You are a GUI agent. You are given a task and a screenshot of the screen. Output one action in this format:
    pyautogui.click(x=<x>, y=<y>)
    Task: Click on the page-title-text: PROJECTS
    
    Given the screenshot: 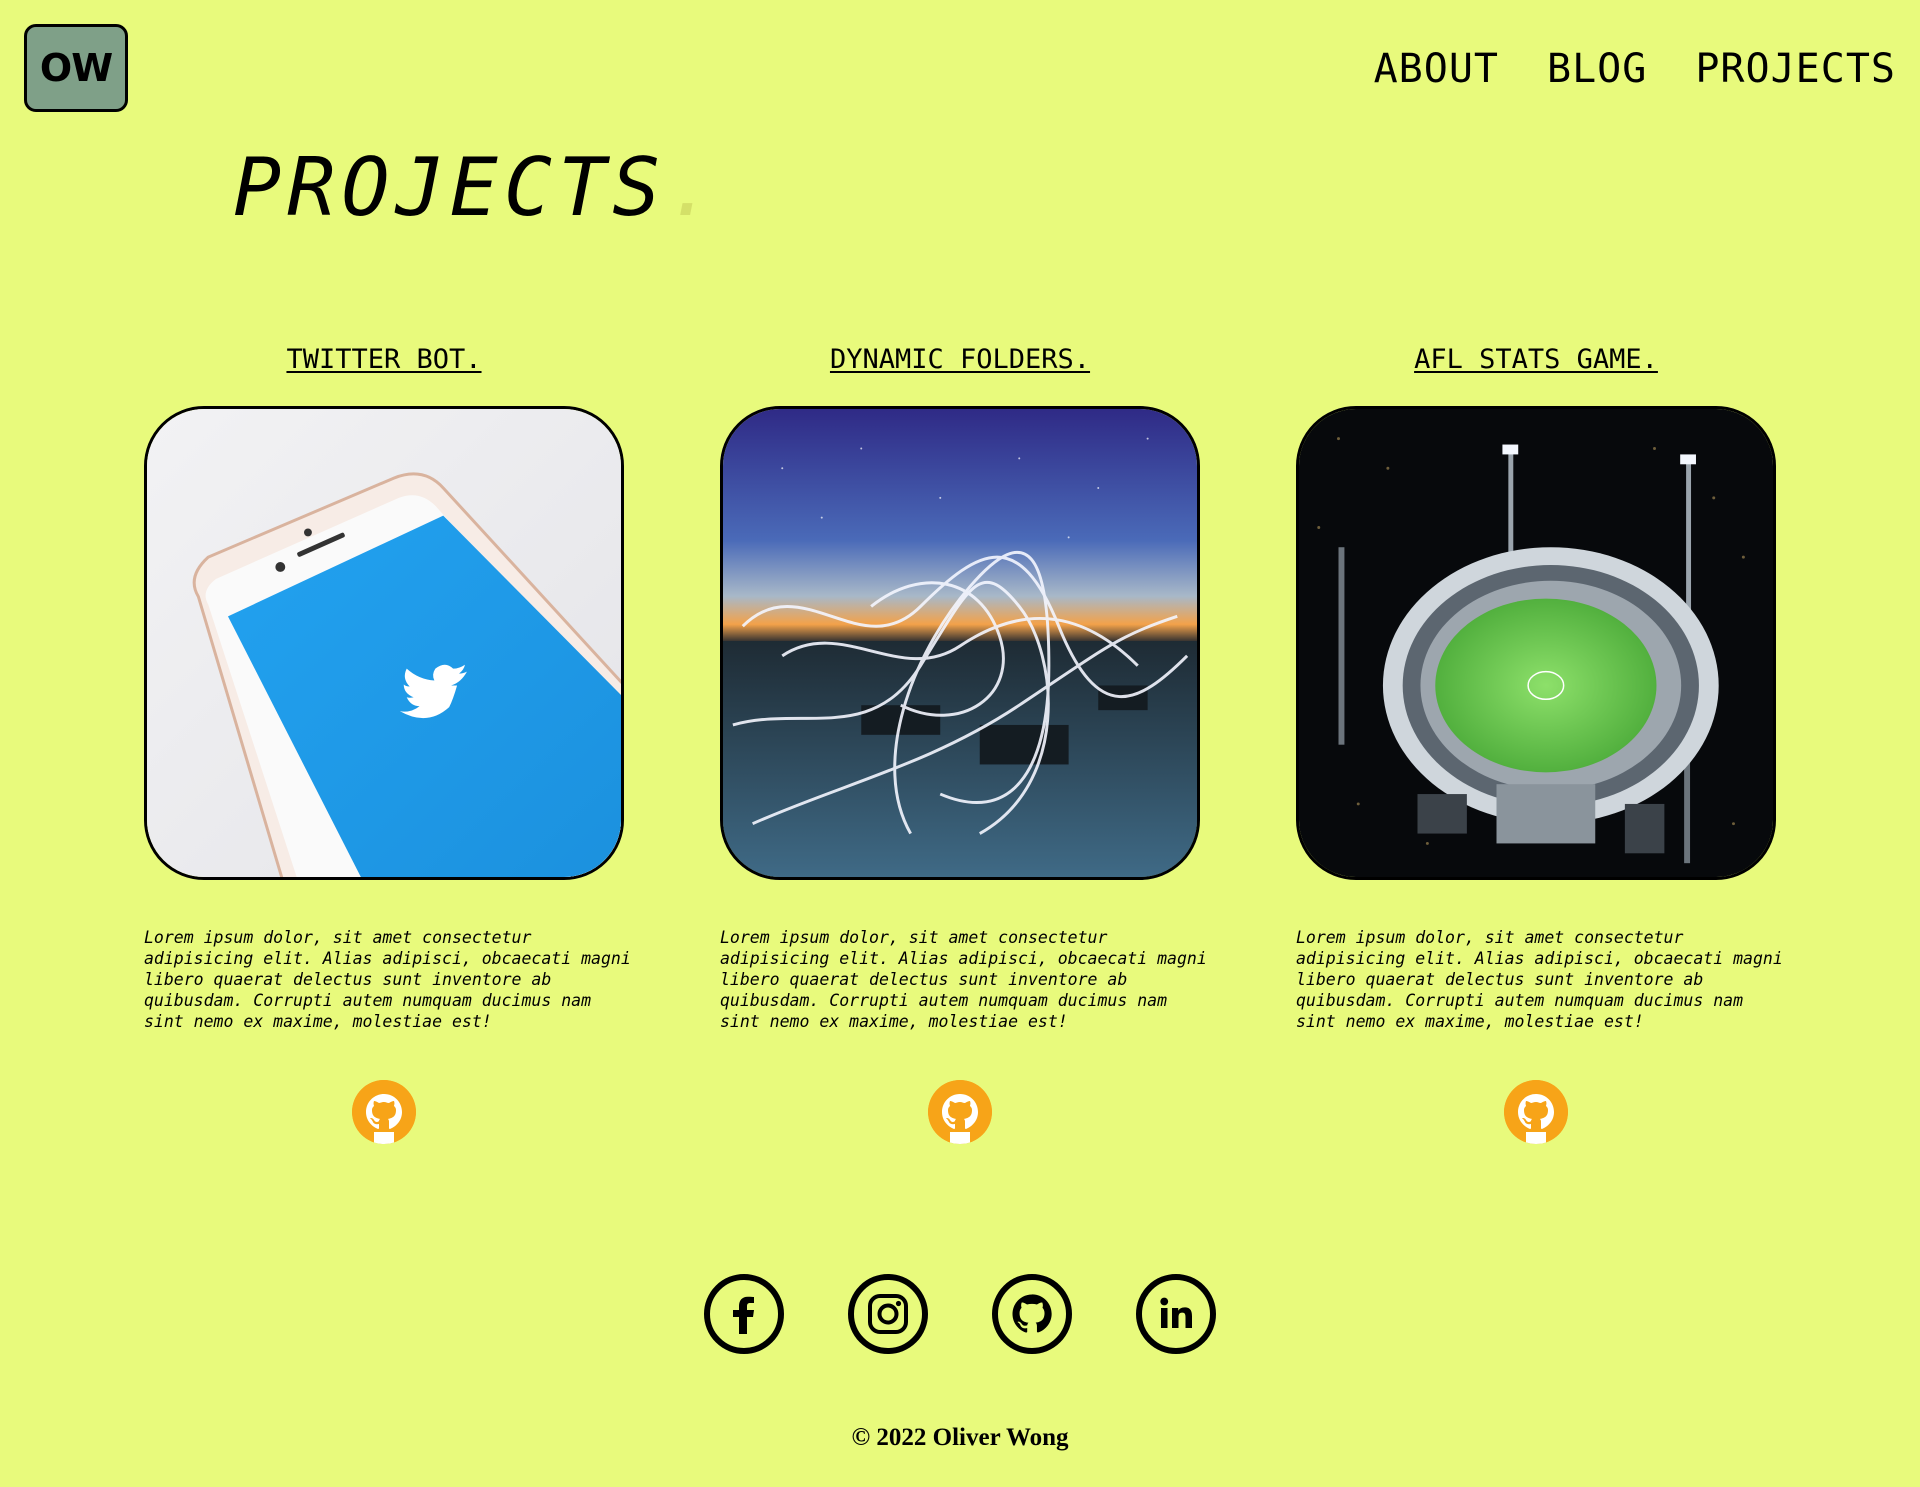 What is the action you would take?
    pyautogui.click(x=450, y=187)
    